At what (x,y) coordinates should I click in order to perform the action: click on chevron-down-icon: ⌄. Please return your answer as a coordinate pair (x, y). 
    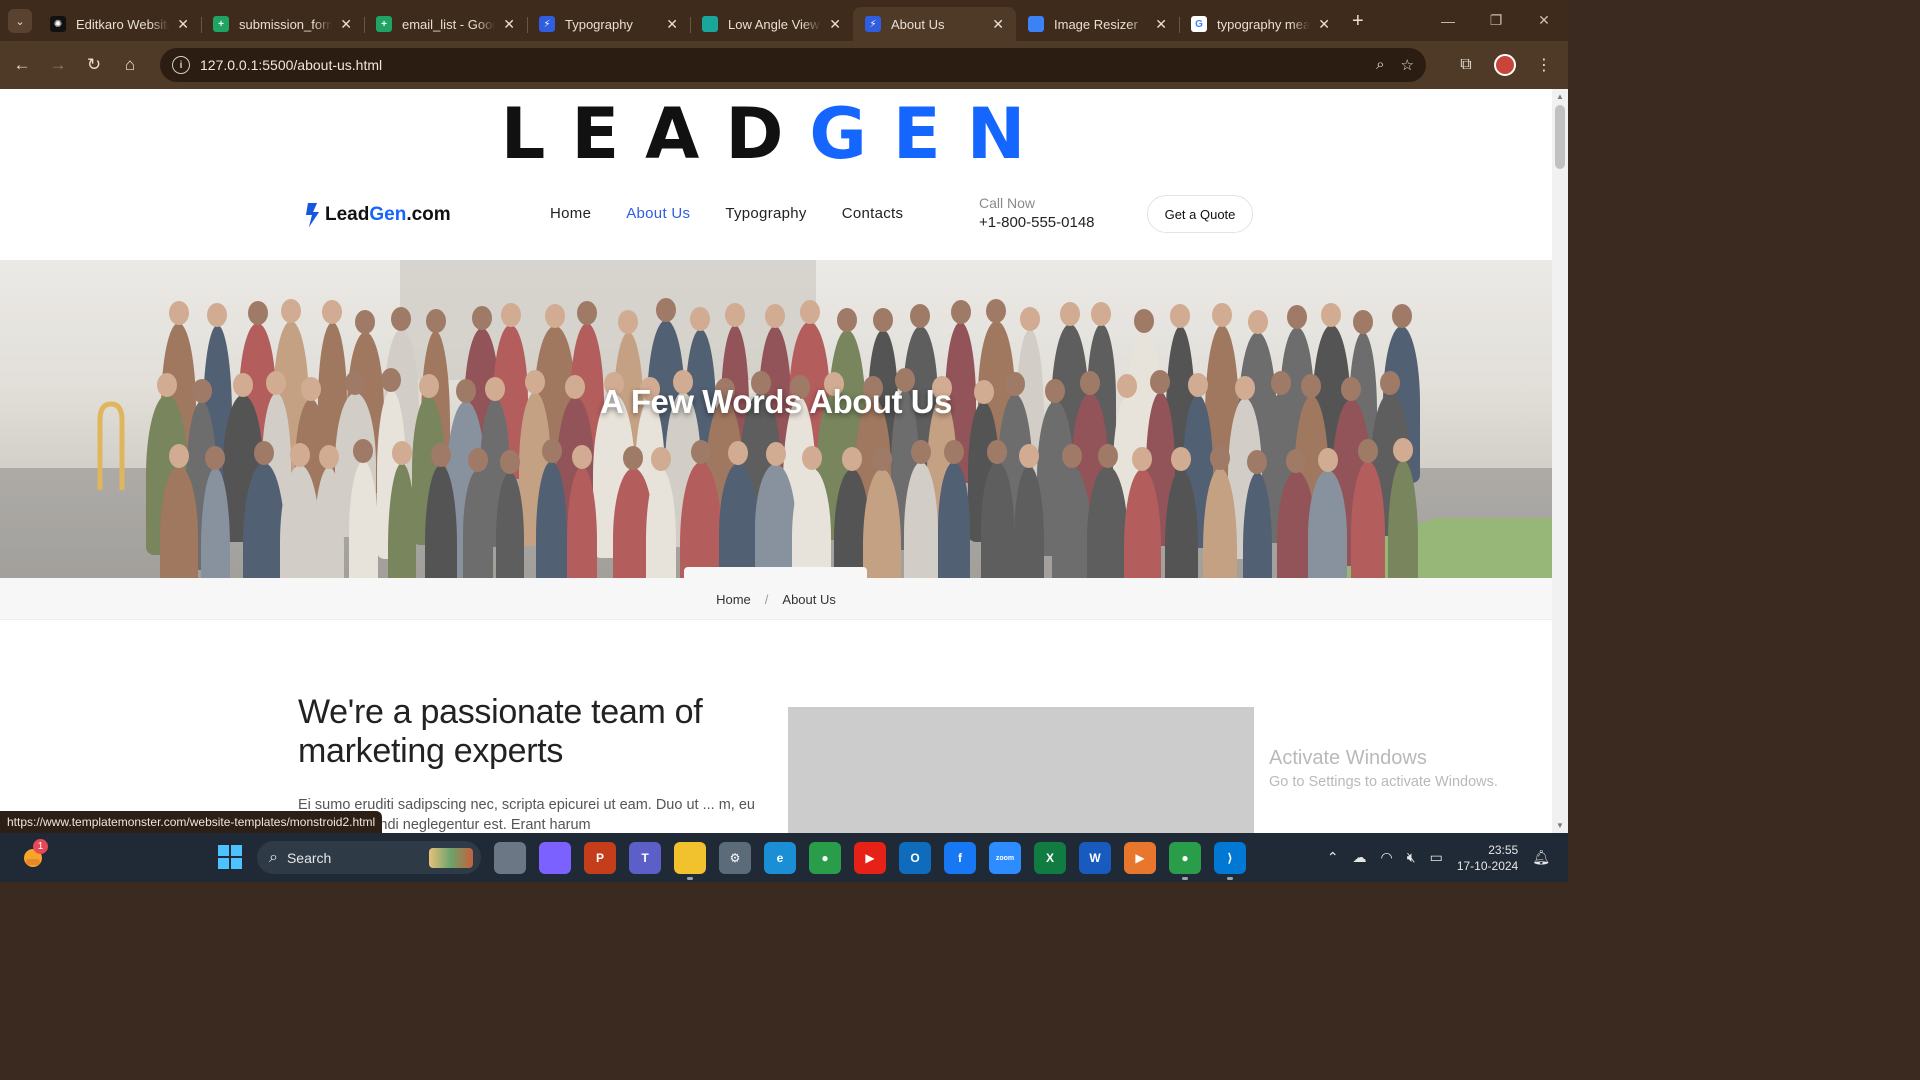
    Looking at the image, I should click on (20, 21).